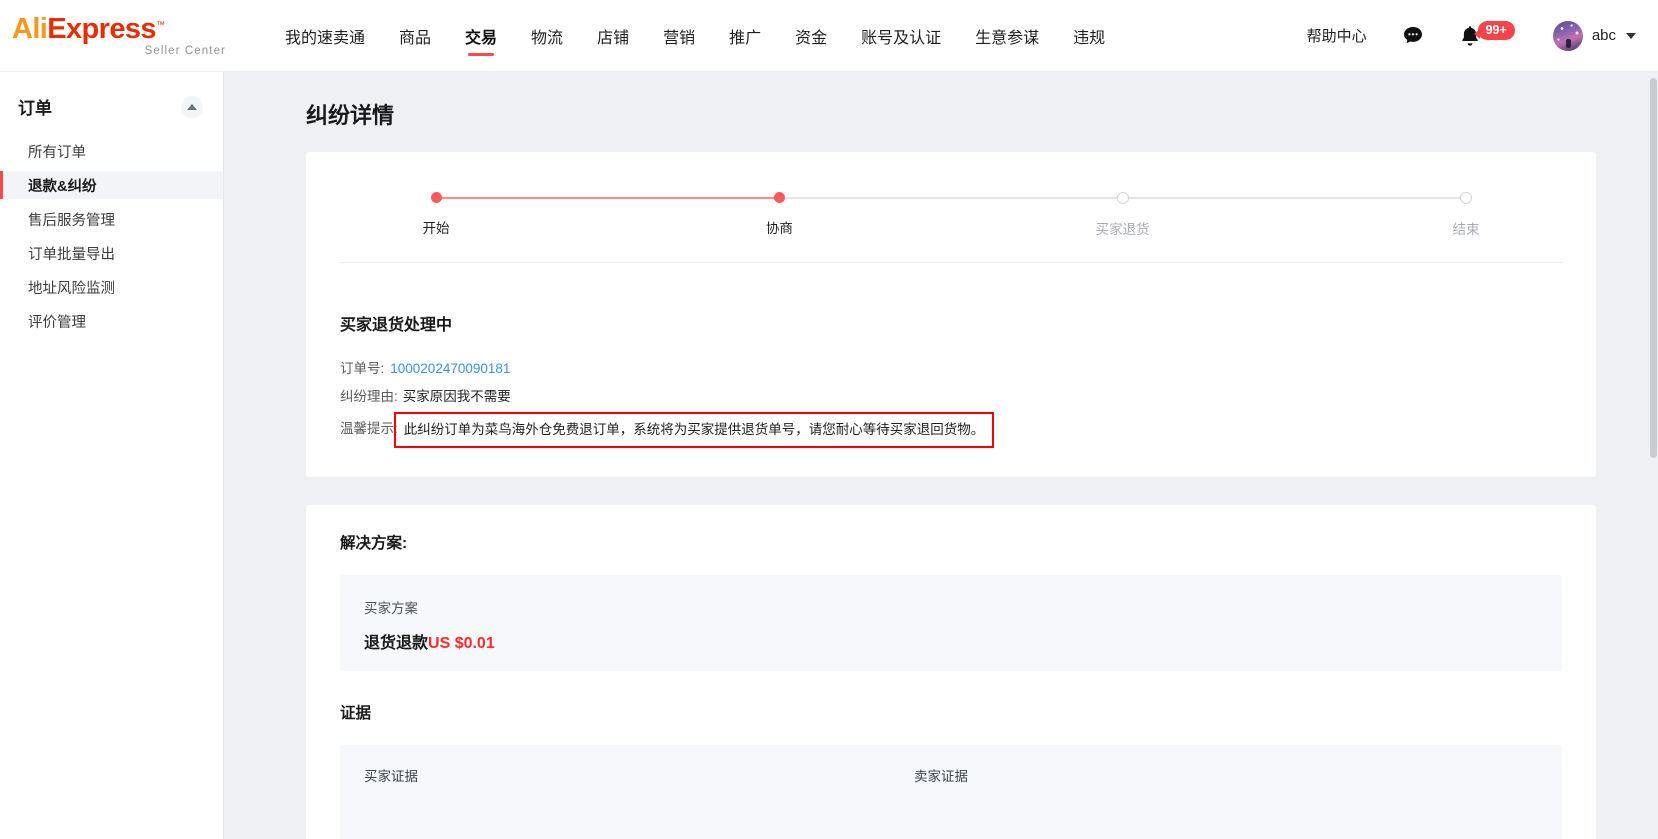 Image resolution: width=1658 pixels, height=839 pixels. I want to click on dispute-reason-label: 纠纷理由:, so click(369, 396).